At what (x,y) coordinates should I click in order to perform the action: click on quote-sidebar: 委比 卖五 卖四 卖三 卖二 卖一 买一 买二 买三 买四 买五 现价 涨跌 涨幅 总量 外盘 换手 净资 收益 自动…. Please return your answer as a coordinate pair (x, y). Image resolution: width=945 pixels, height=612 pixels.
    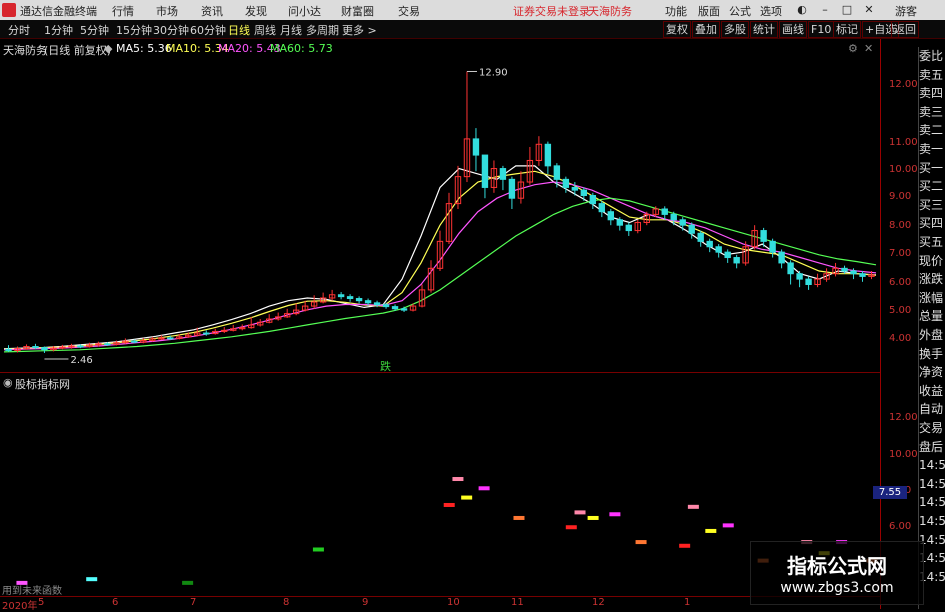
    Looking at the image, I should click on (931, 328).